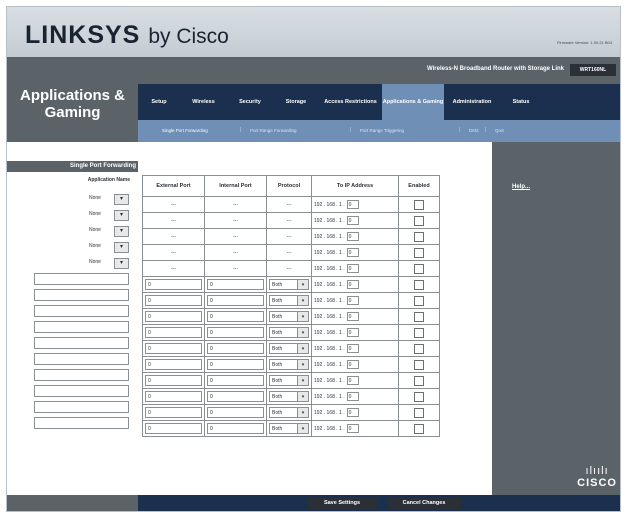  I want to click on subtab-dmz: DMZ, so click(474, 130).